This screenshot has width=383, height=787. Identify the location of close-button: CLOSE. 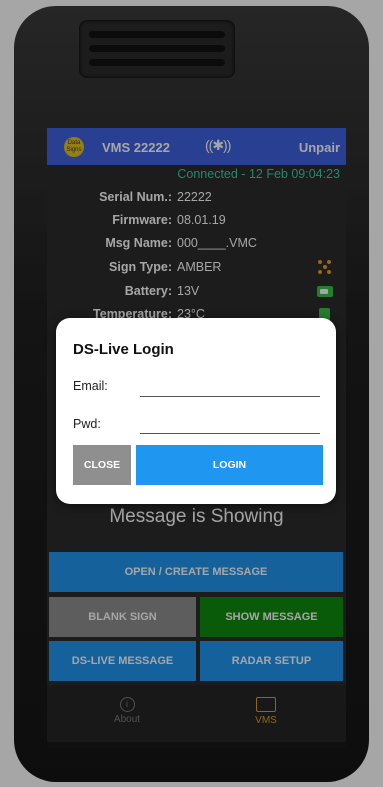
(102, 465).